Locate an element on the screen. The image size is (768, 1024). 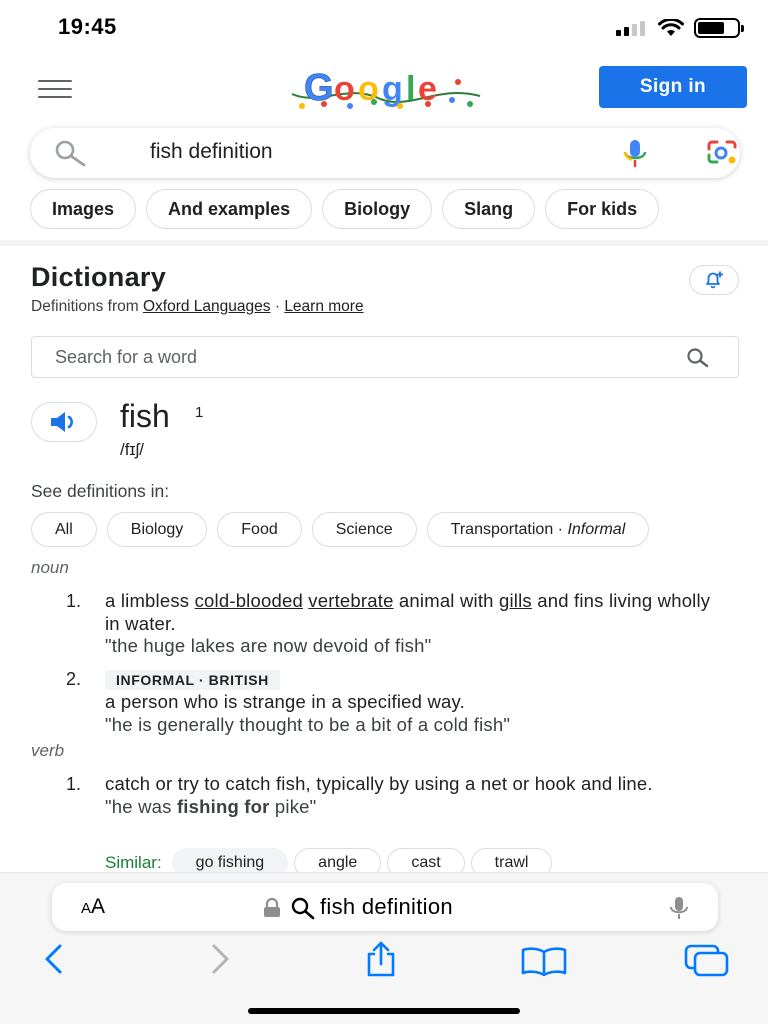
search-filter-chips: Images And examples Biology Slang For kids is located at coordinates (399, 210).